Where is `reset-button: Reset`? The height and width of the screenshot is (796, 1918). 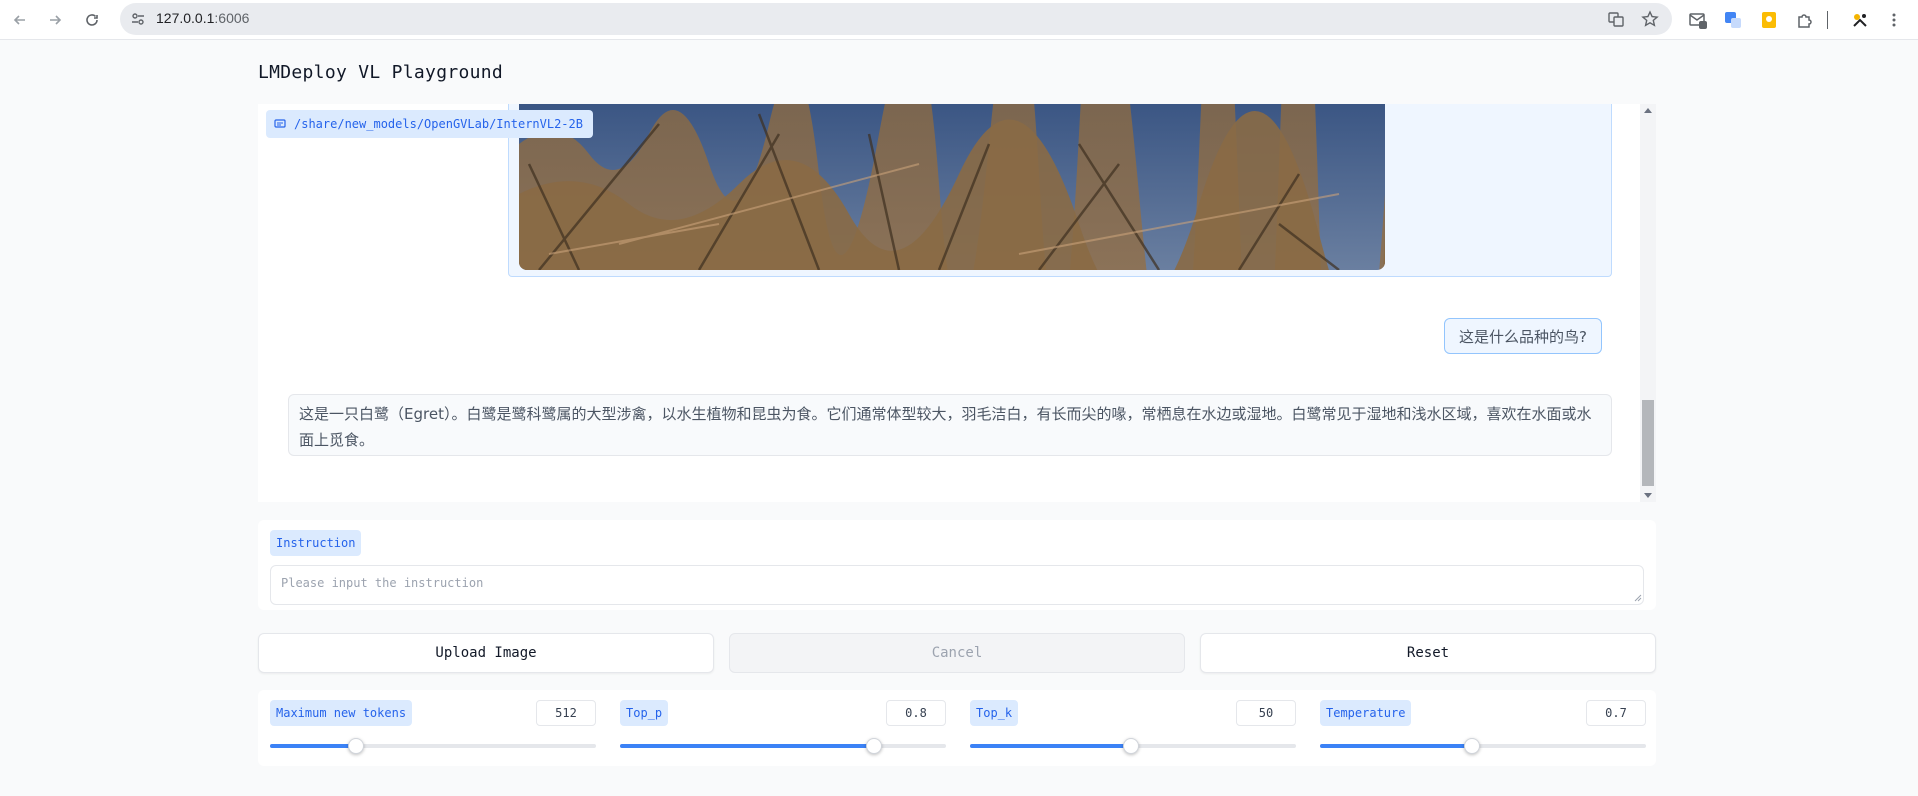 reset-button: Reset is located at coordinates (1428, 653).